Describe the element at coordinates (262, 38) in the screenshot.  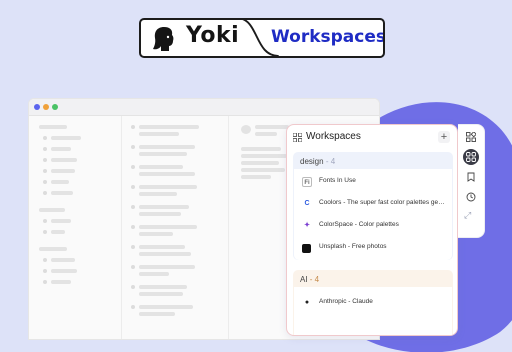
I see `brand-badge: Yoki Workspaces` at that location.